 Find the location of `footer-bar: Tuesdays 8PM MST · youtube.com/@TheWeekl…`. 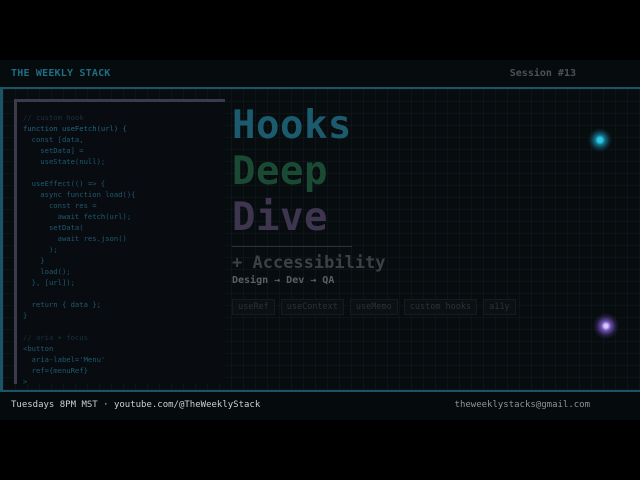

footer-bar: Tuesdays 8PM MST · youtube.com/@TheWeekl… is located at coordinates (320, 405).